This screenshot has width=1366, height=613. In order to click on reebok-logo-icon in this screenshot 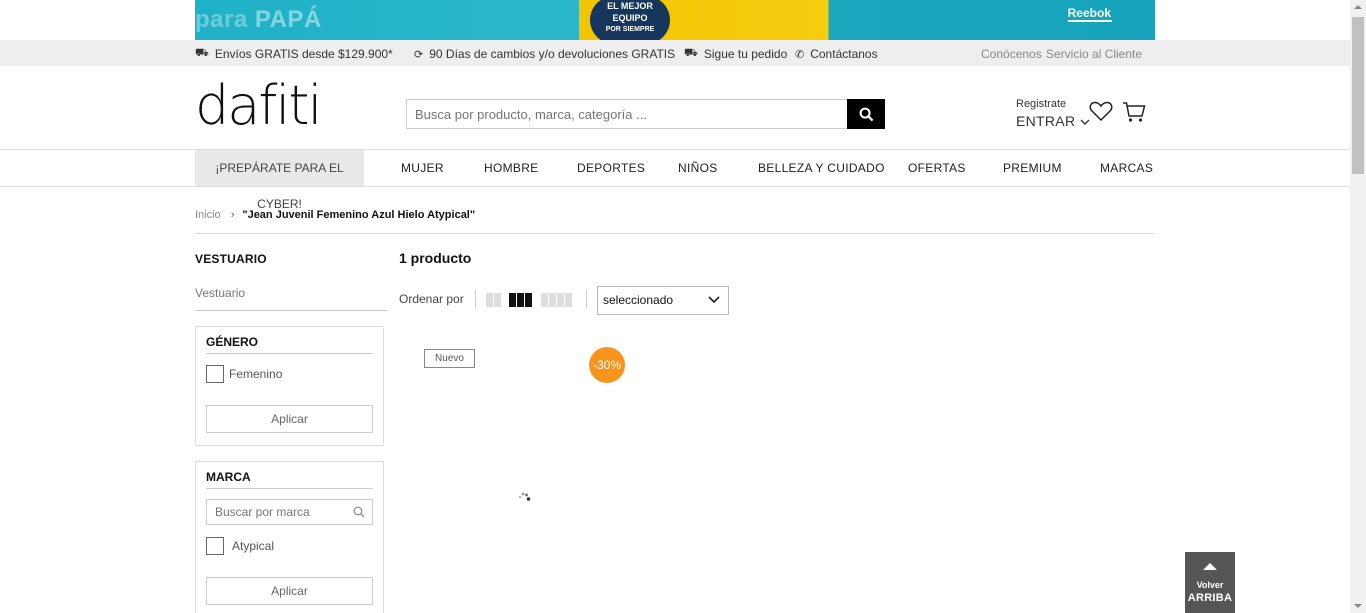, I will do `click(1087, 26)`.